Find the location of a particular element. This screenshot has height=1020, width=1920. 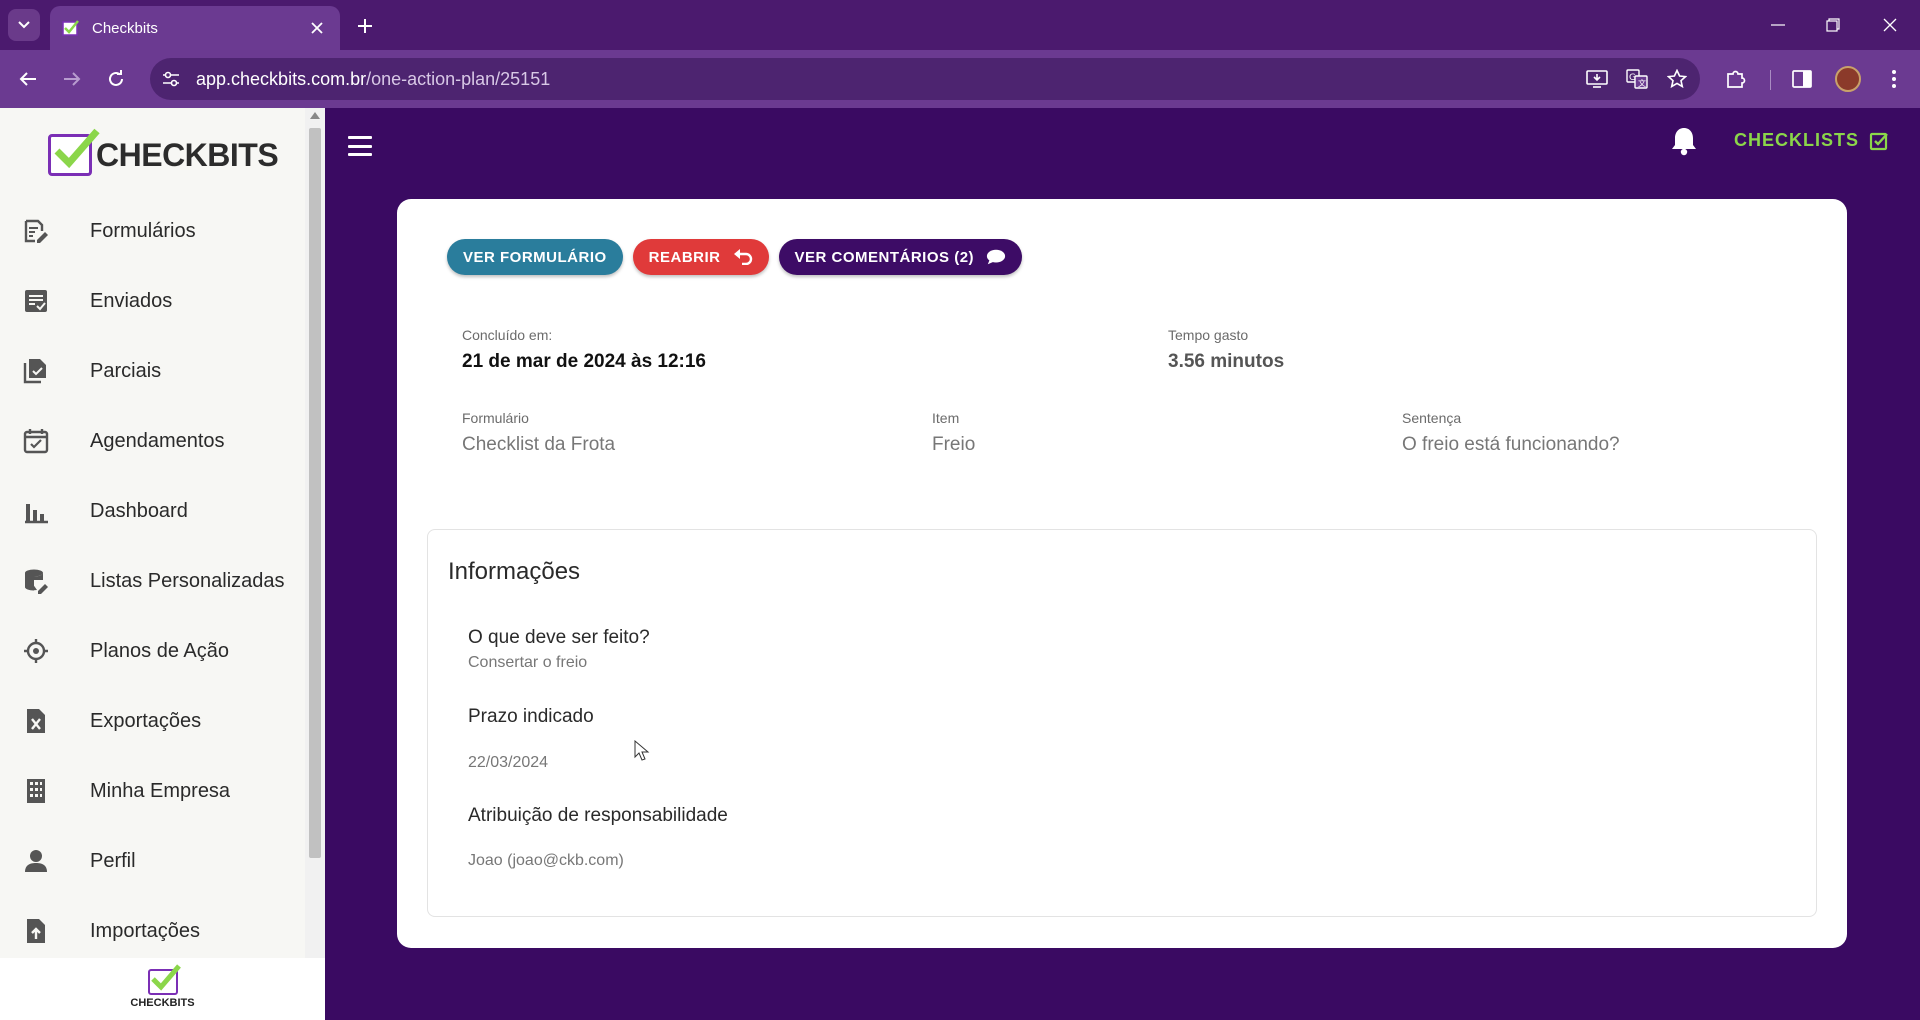

site-info-button is located at coordinates (171, 79).